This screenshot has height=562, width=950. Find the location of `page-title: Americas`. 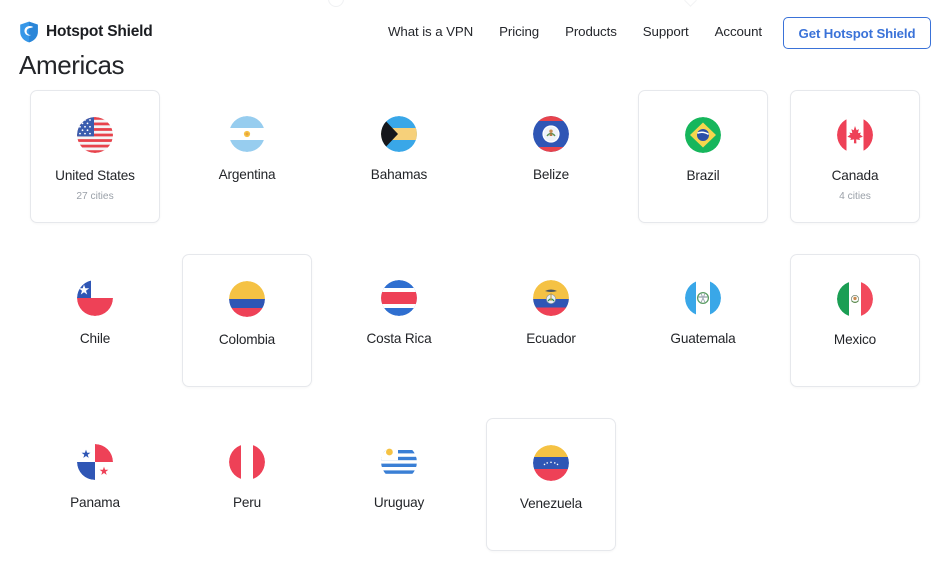

page-title: Americas is located at coordinates (72, 65).